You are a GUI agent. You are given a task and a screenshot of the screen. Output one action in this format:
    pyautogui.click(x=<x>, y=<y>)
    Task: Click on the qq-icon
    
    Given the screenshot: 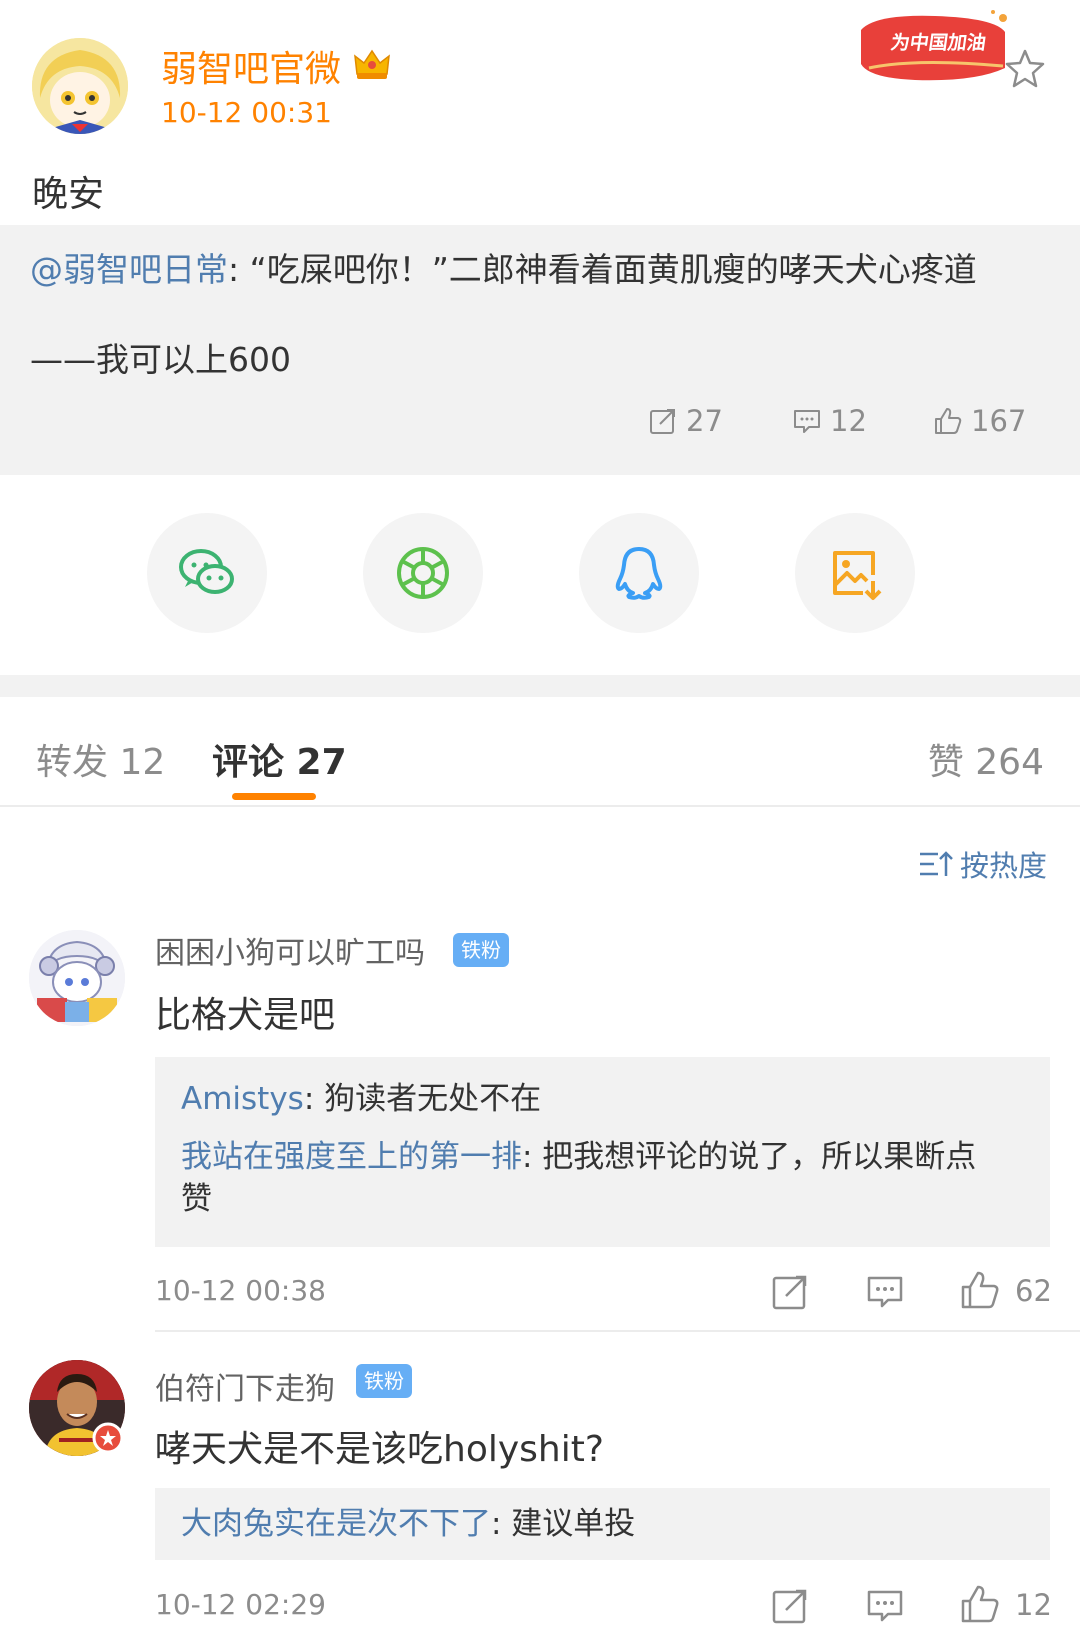 What is the action you would take?
    pyautogui.click(x=639, y=573)
    